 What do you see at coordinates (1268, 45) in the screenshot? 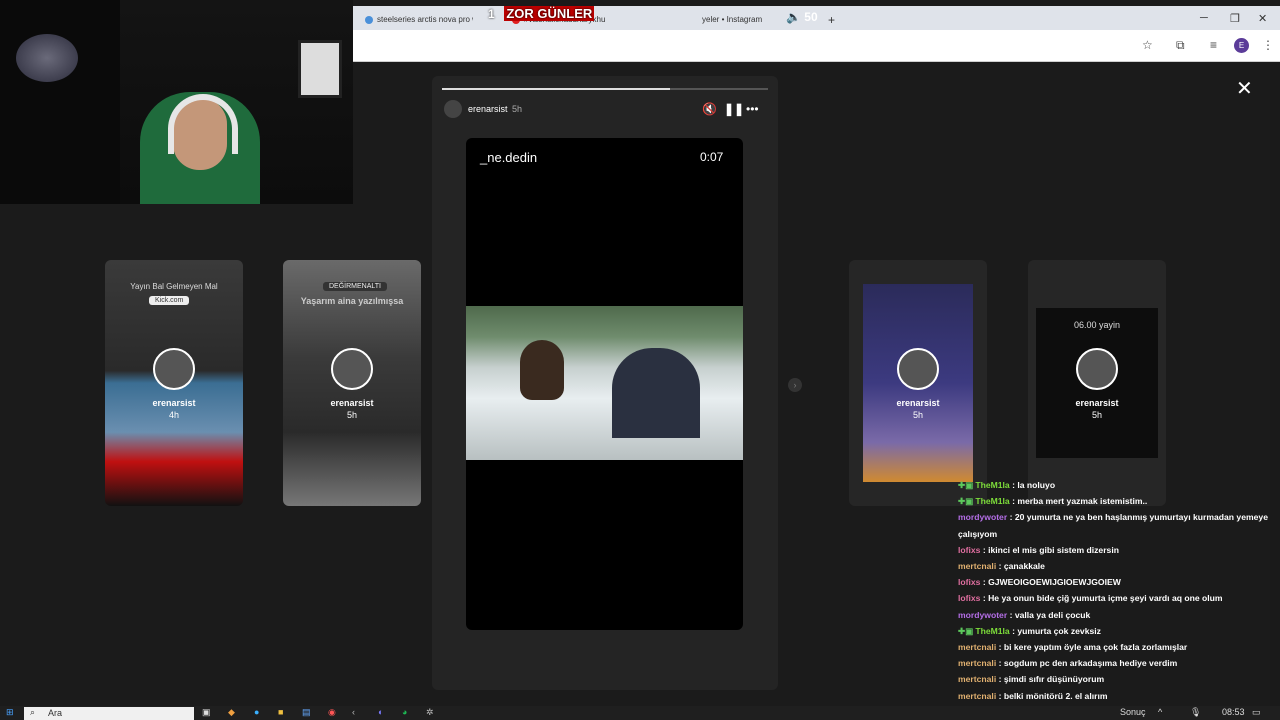
I see `browser-menu-icon: ⋮` at bounding box center [1268, 45].